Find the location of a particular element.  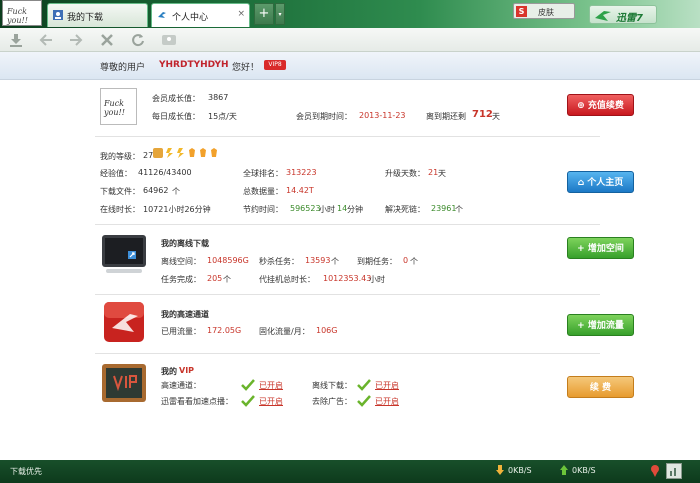

proxy-value: 1012353.43 is located at coordinates (347, 278).